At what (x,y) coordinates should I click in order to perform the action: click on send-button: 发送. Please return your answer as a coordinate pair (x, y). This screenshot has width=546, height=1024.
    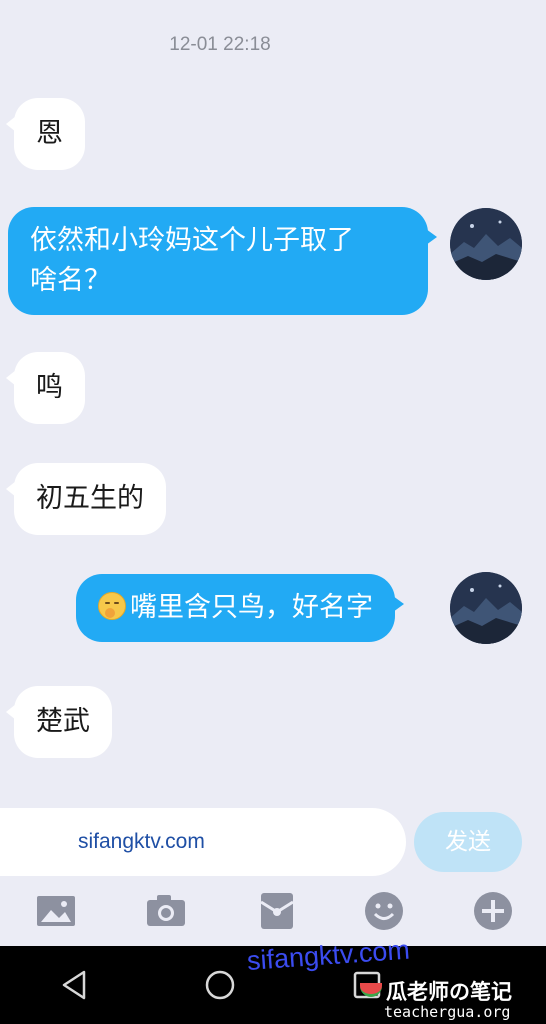
    Looking at the image, I should click on (468, 842).